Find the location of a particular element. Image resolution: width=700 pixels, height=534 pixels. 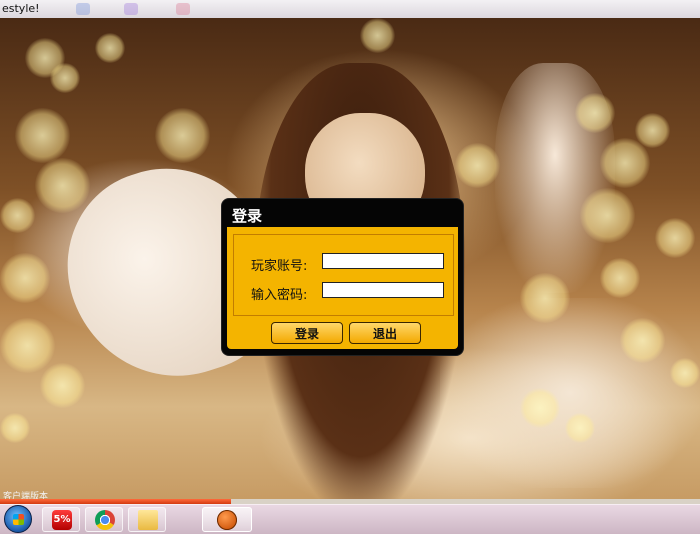

taskbar-app-explorer is located at coordinates (147, 519).